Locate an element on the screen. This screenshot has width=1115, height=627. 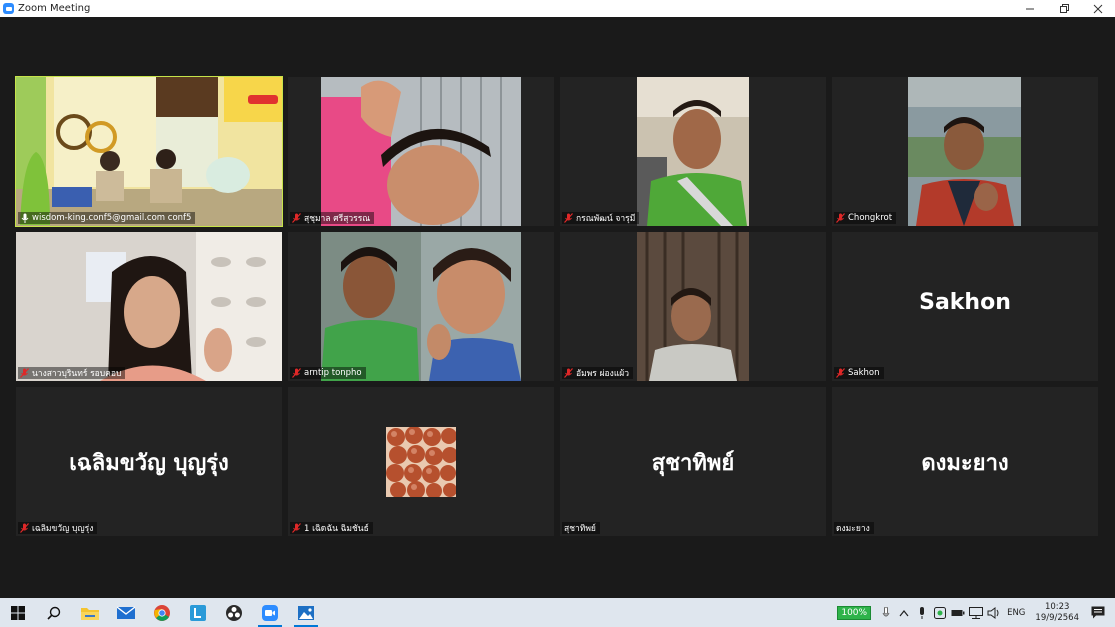
photos-icon is located at coordinates (306, 612).